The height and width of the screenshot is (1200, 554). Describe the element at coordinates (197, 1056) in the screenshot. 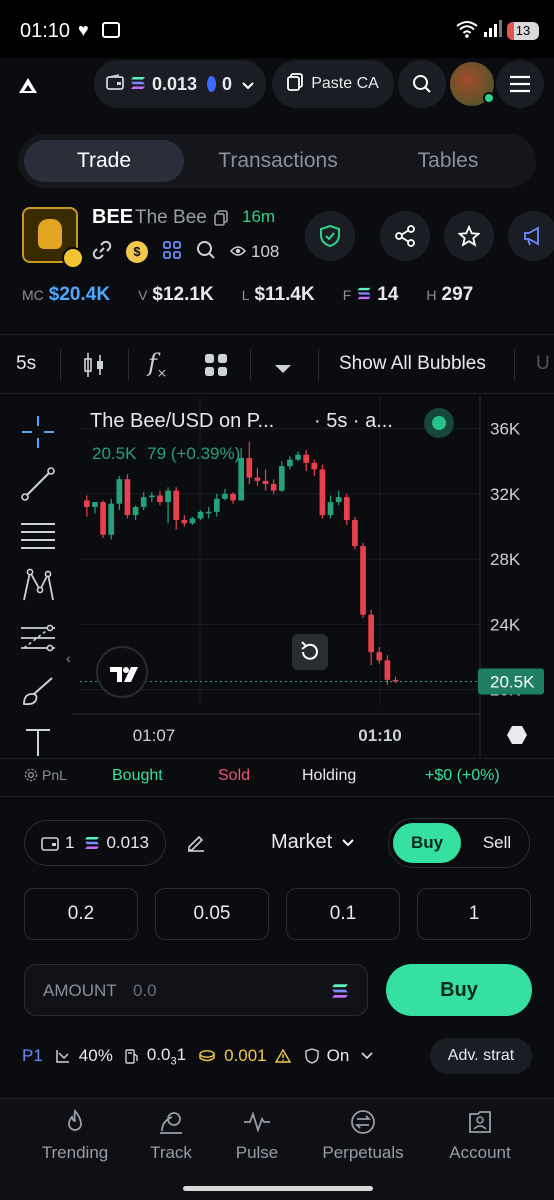

I see `trade-settings-row: P1 40% 0.031 0.001 On` at that location.